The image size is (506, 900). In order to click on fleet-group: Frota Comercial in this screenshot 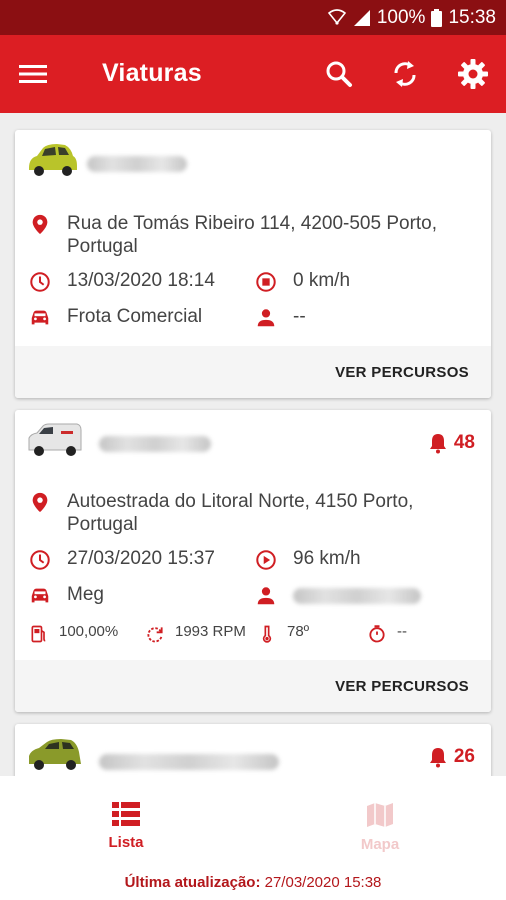, I will do `click(135, 316)`.